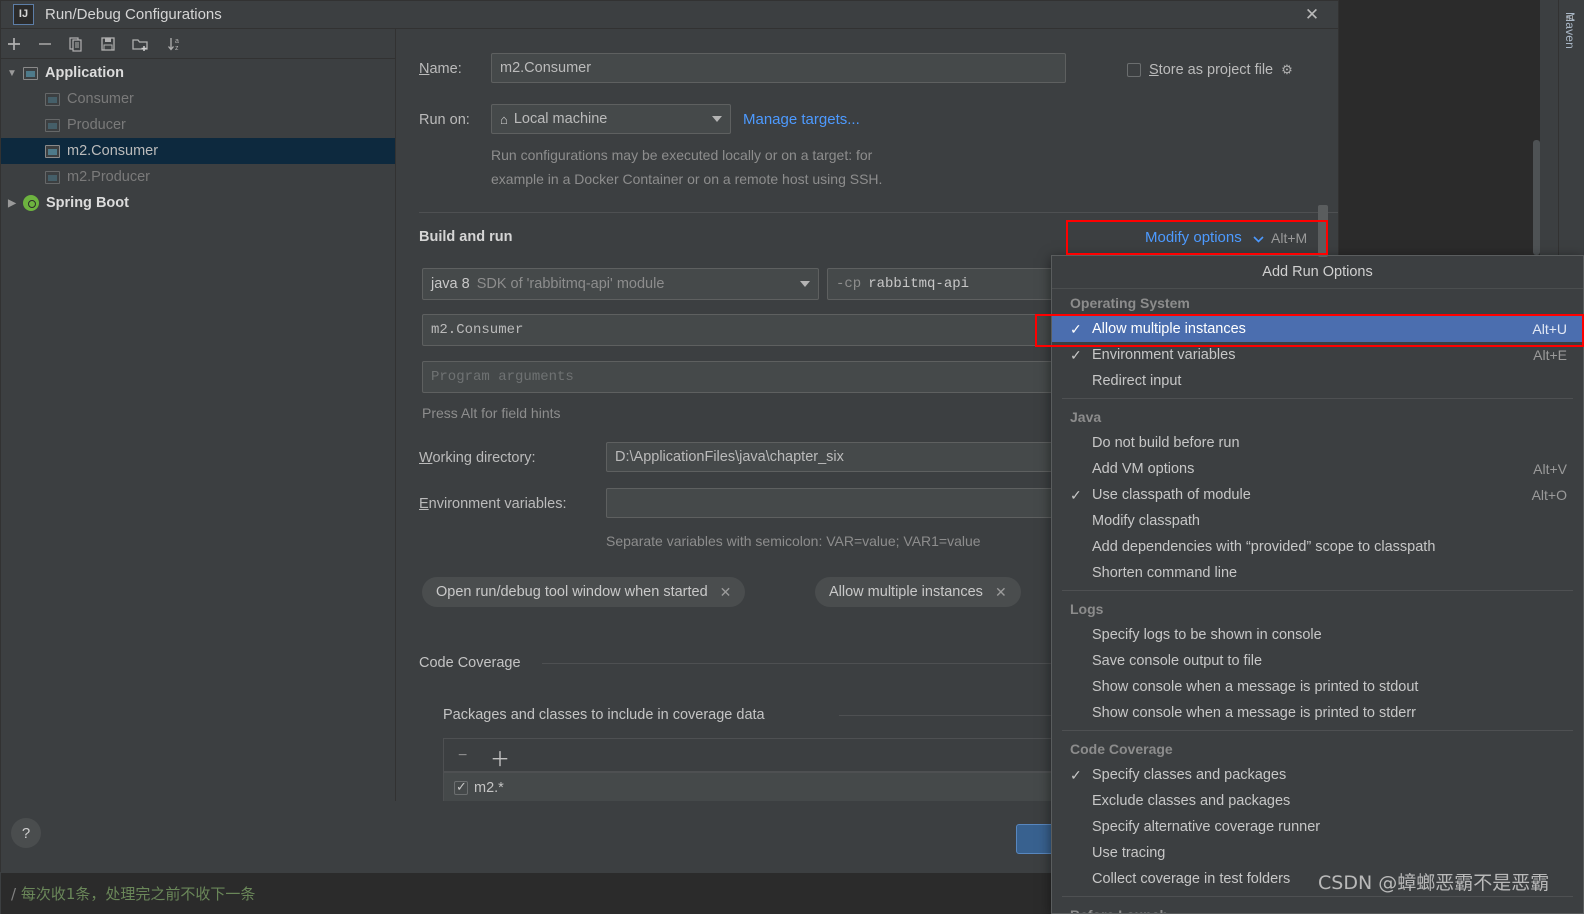 Image resolution: width=1584 pixels, height=914 pixels. I want to click on menu-group-logs: Logs, so click(1087, 608).